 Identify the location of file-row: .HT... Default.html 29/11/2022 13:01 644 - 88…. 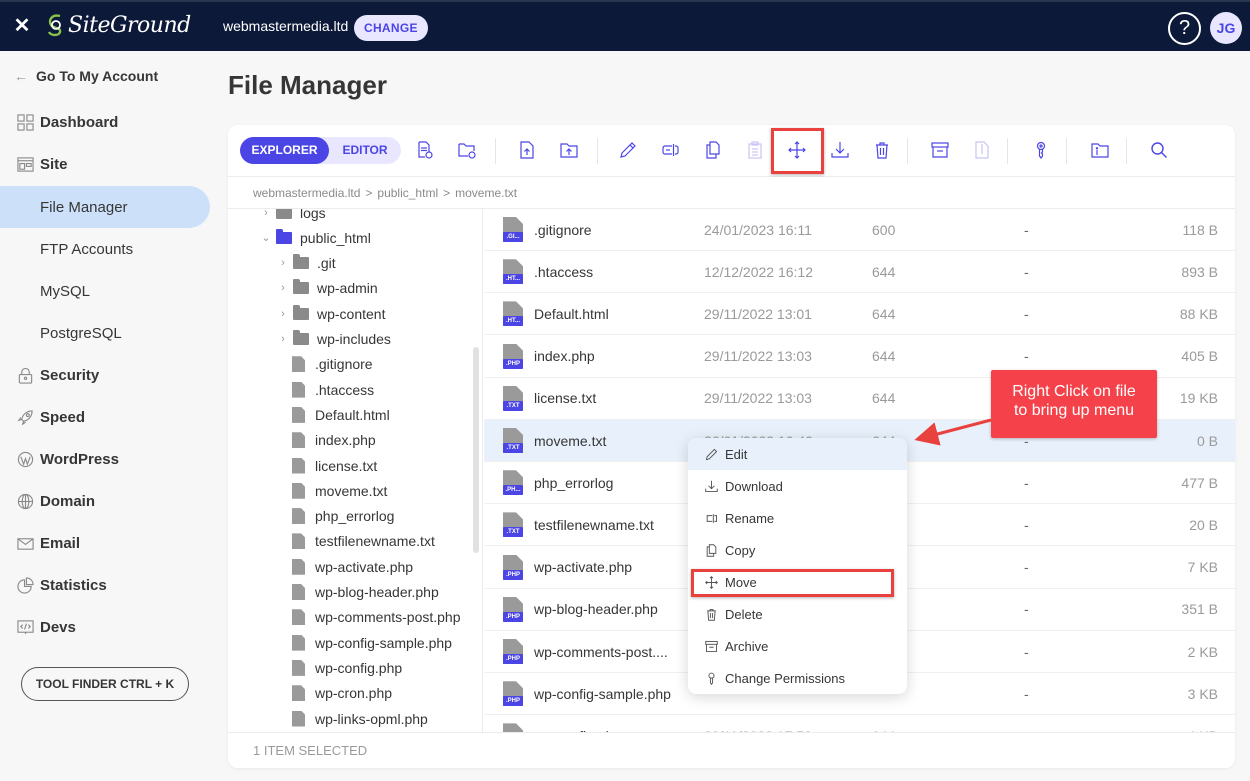
(859, 314).